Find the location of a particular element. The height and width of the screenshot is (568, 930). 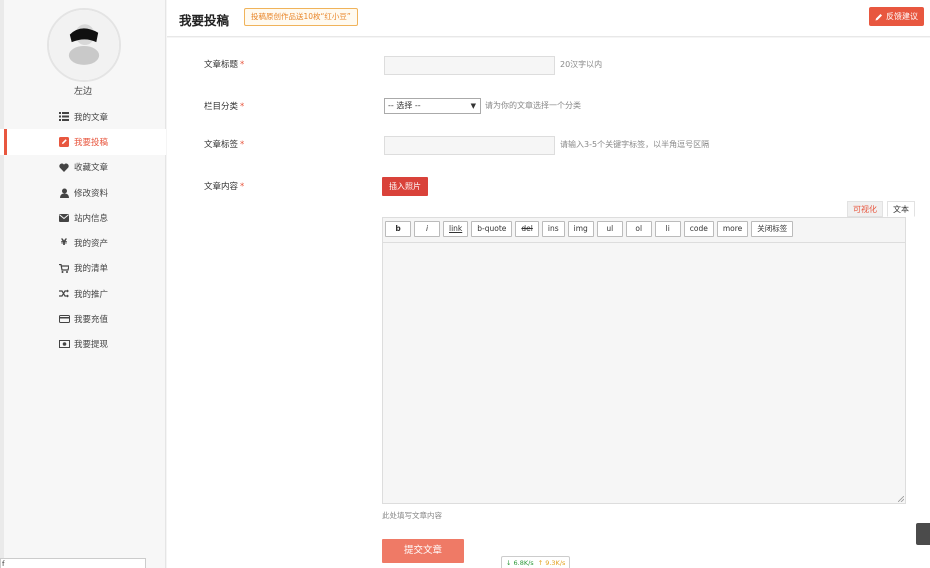

more-button: more is located at coordinates (732, 229).